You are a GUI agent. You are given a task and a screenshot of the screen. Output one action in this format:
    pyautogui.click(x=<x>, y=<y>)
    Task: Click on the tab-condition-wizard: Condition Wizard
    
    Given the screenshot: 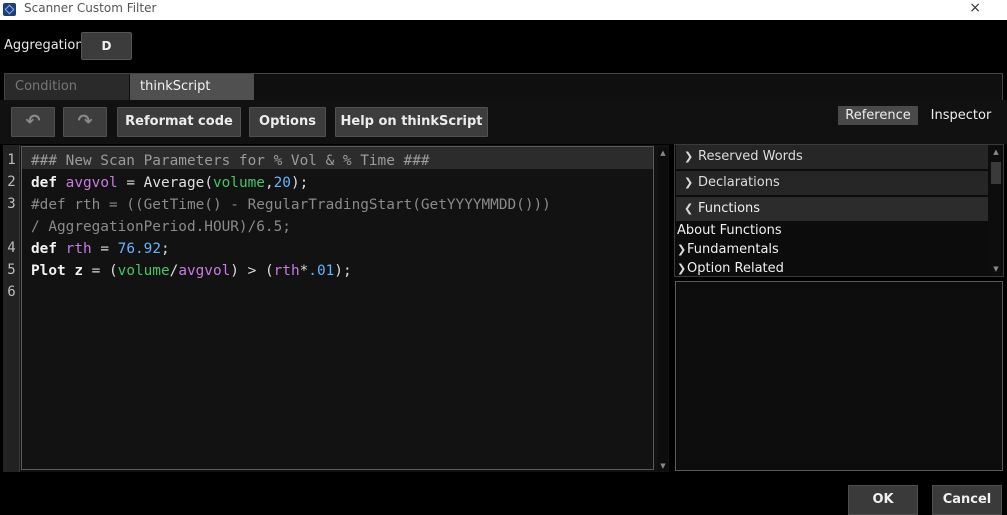 What is the action you would take?
    pyautogui.click(x=67, y=97)
    